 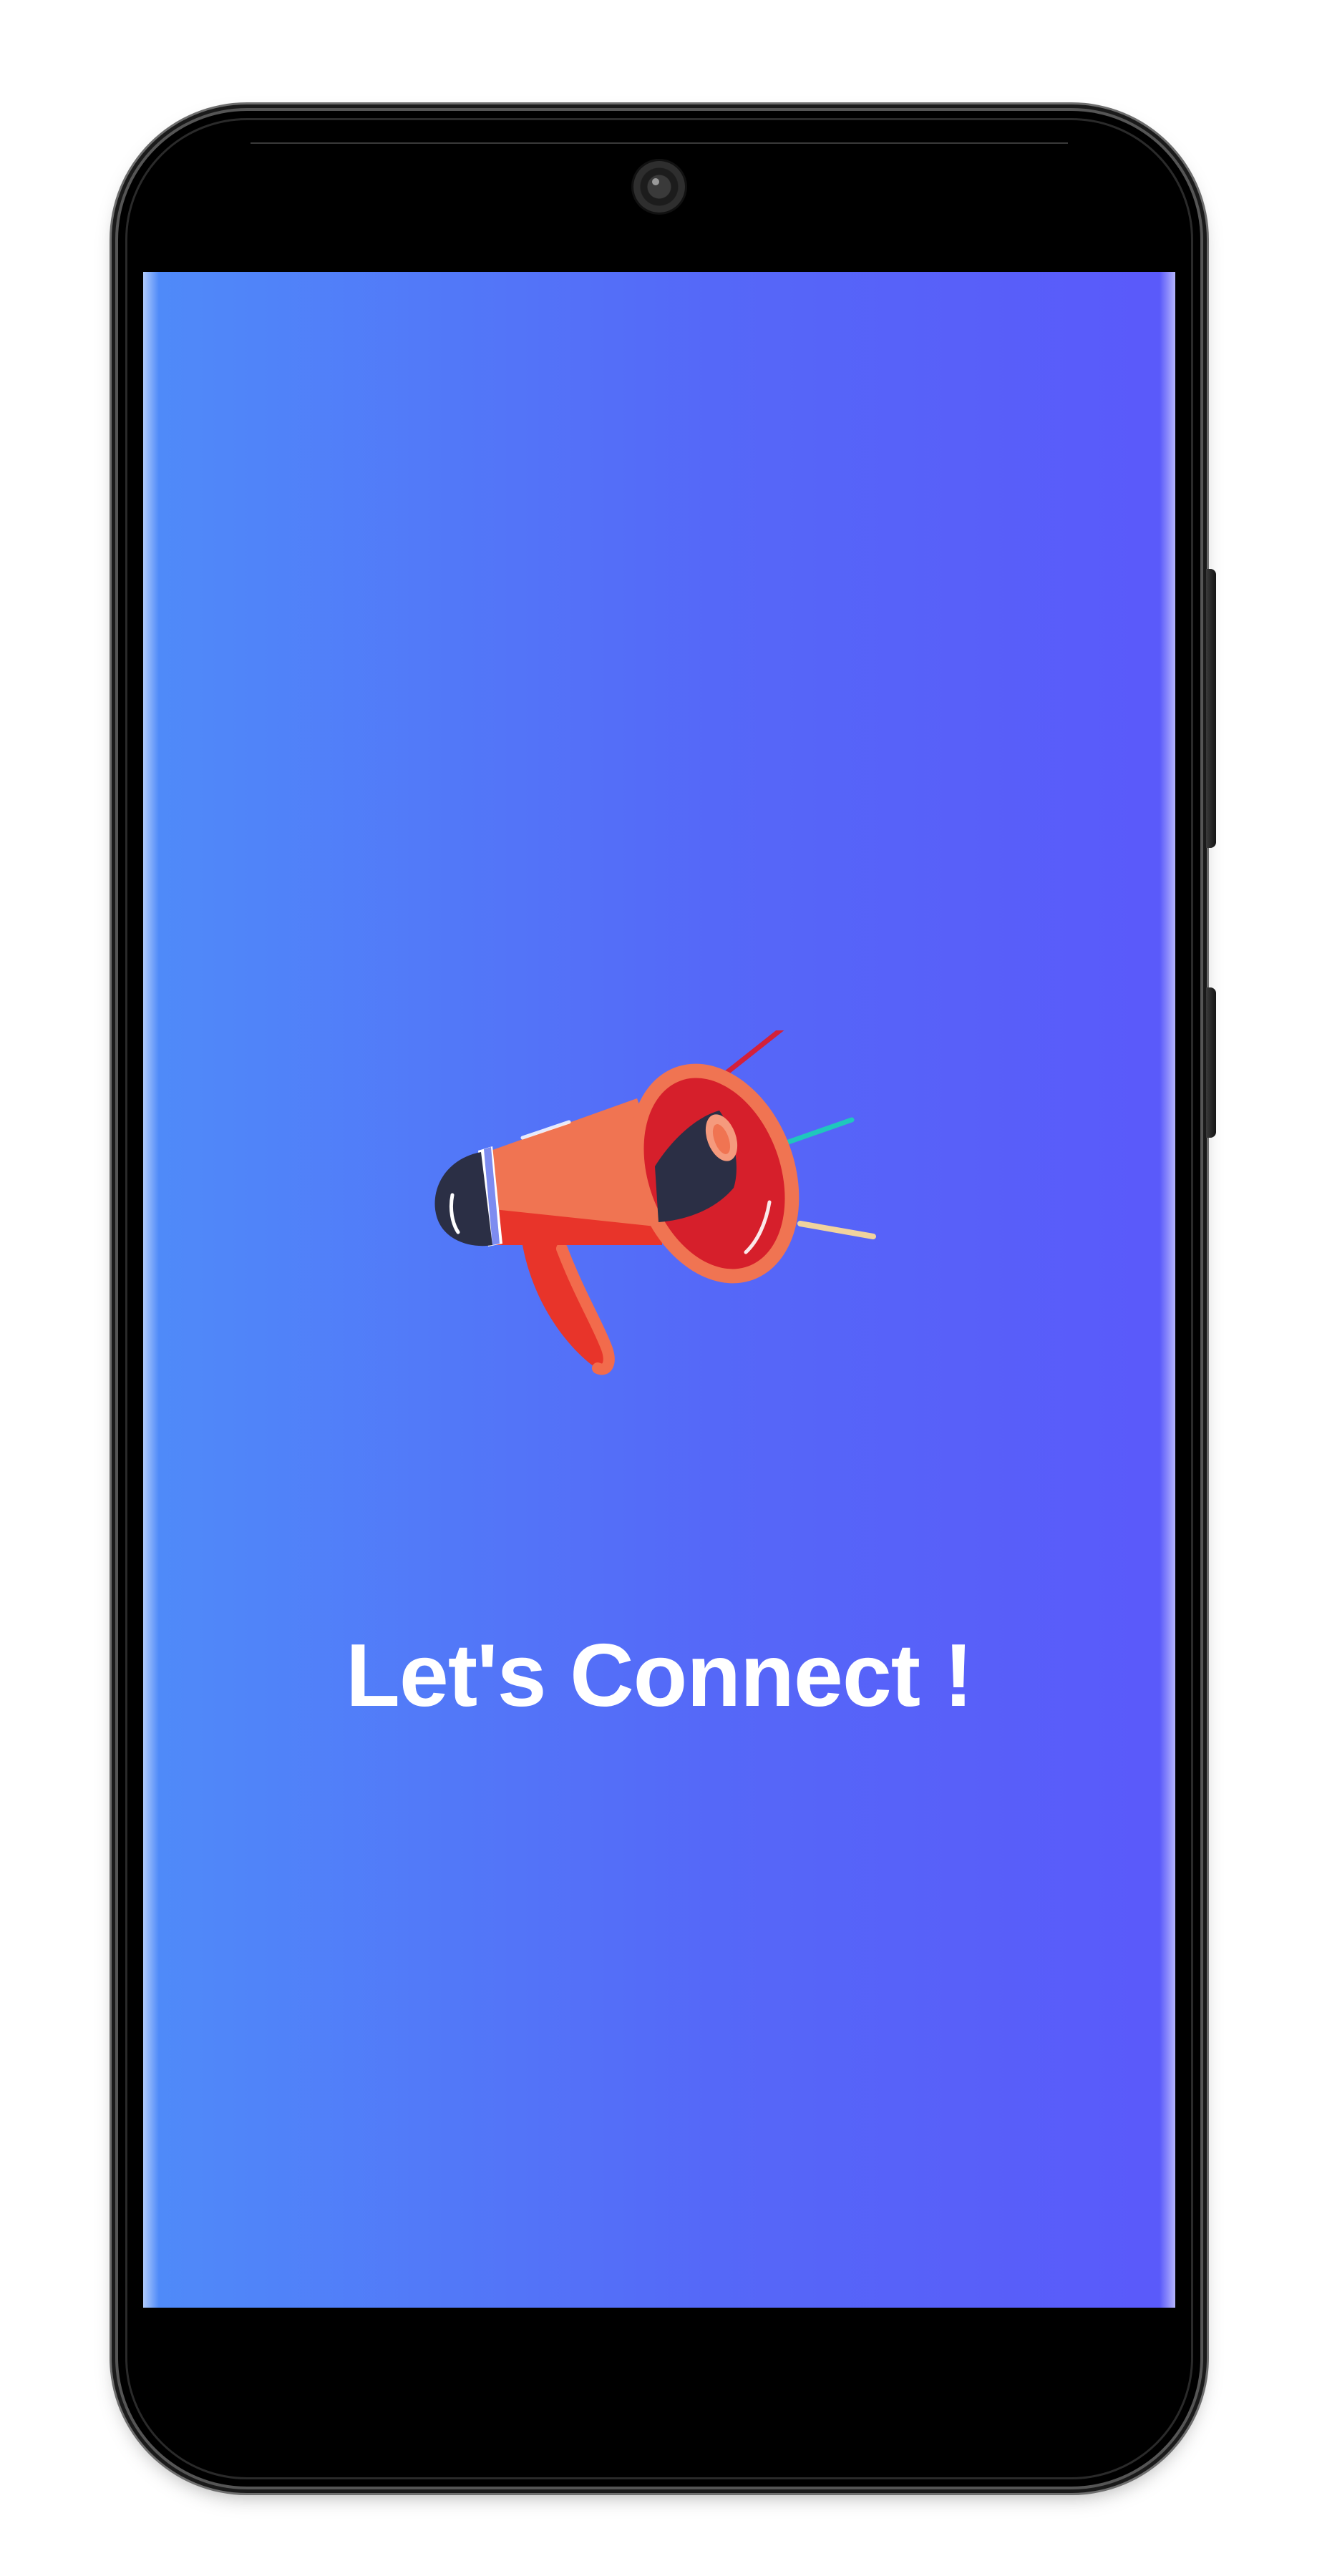 What do you see at coordinates (753, 1053) in the screenshot?
I see `sound-line-red` at bounding box center [753, 1053].